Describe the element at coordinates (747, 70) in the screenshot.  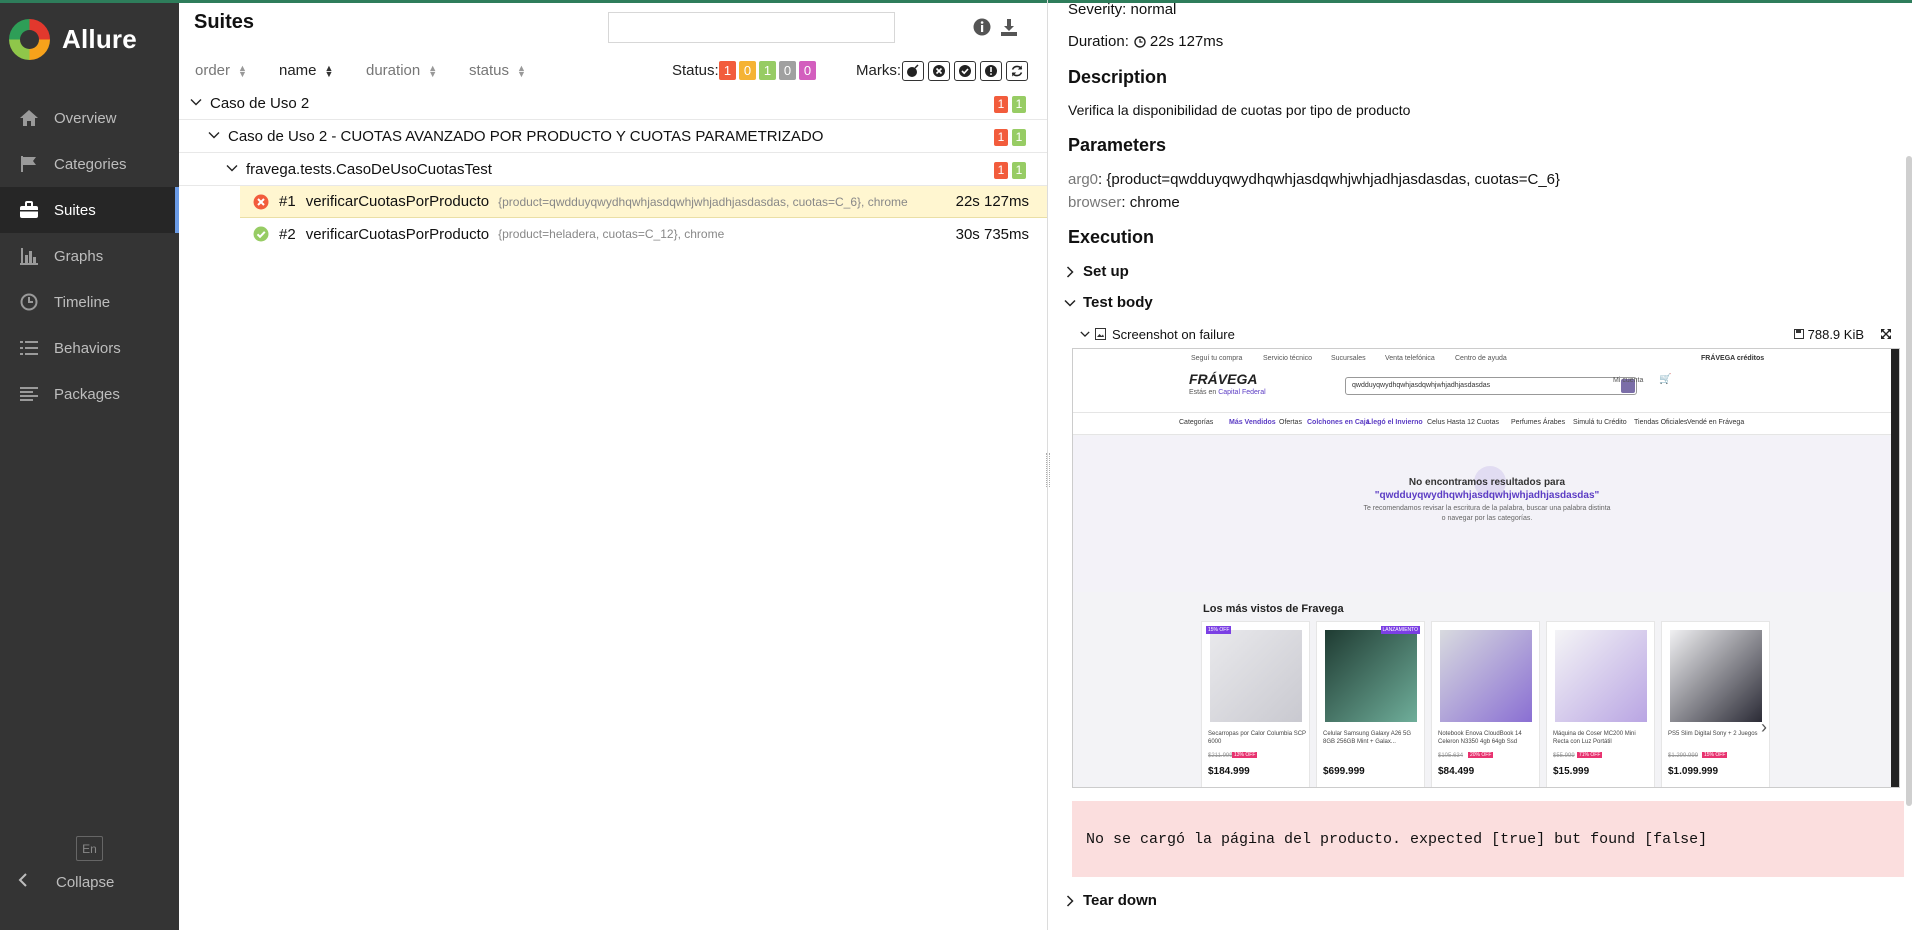
I see `status-broken-badge: 0` at that location.